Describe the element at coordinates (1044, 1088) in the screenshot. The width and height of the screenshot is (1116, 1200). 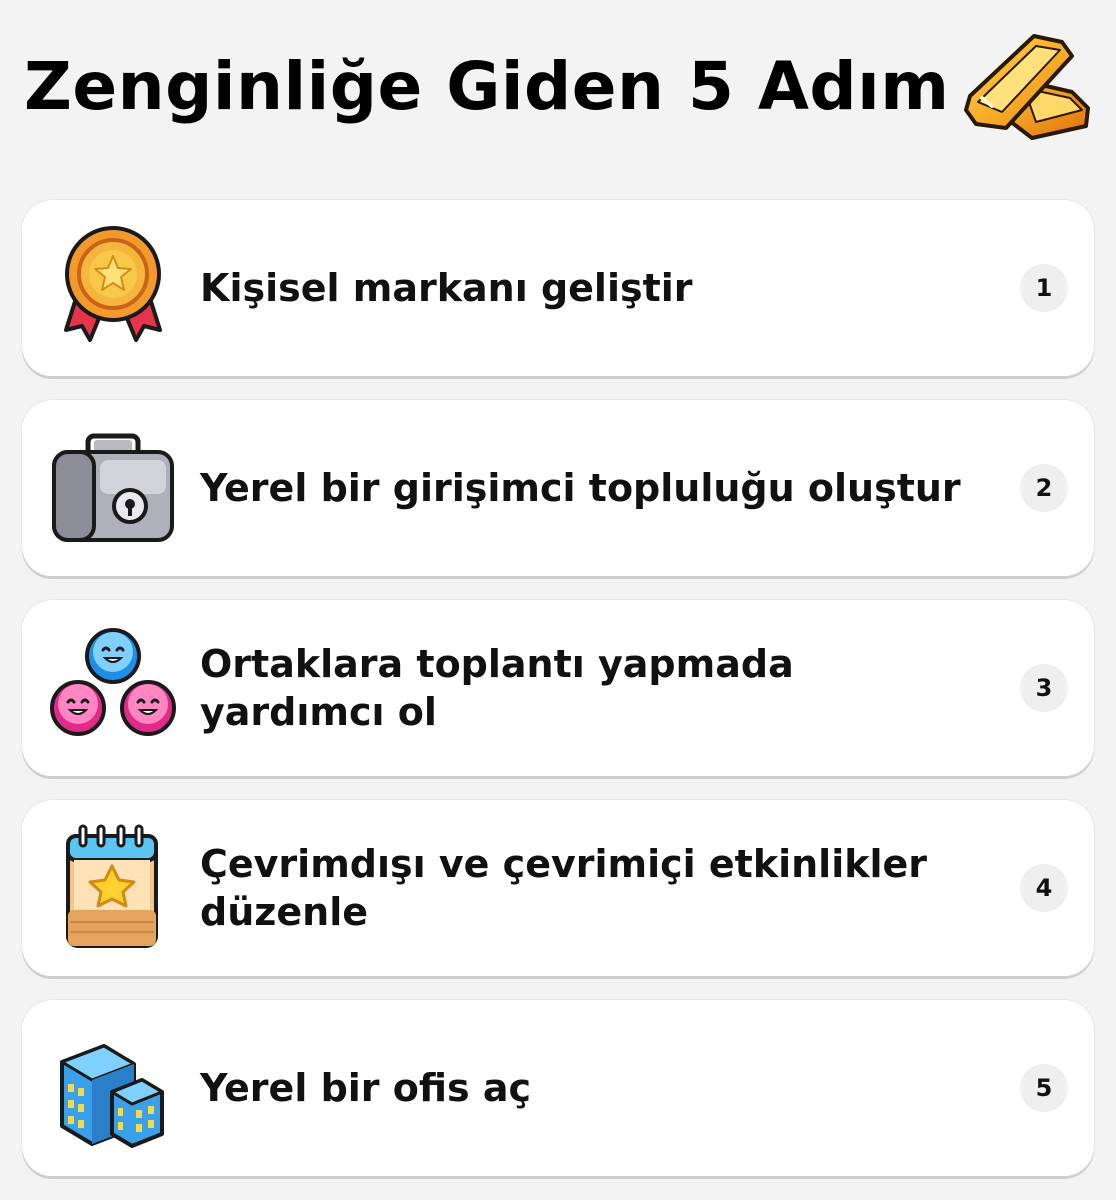
I see `step-number-badge: 5` at that location.